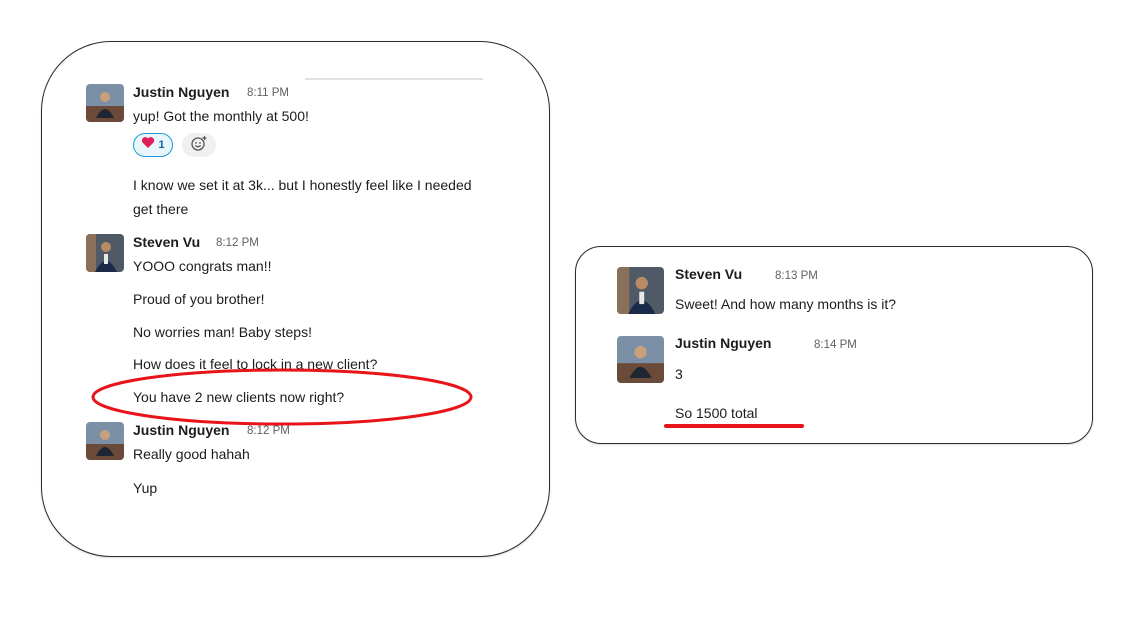 The height and width of the screenshot is (631, 1127). What do you see at coordinates (145, 488) in the screenshot?
I see `message-text: Yup` at bounding box center [145, 488].